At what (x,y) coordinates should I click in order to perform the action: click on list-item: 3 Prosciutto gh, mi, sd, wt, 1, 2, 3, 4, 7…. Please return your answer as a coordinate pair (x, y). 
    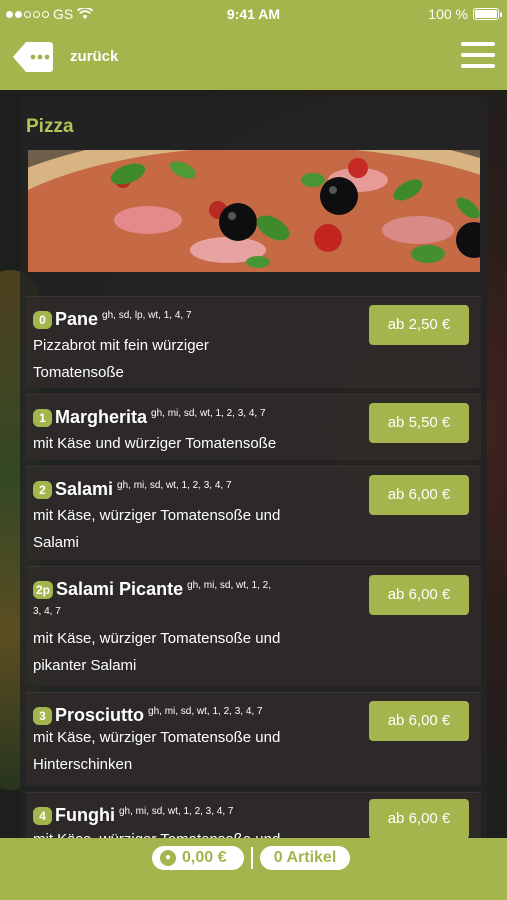
    Looking at the image, I should click on (253, 739).